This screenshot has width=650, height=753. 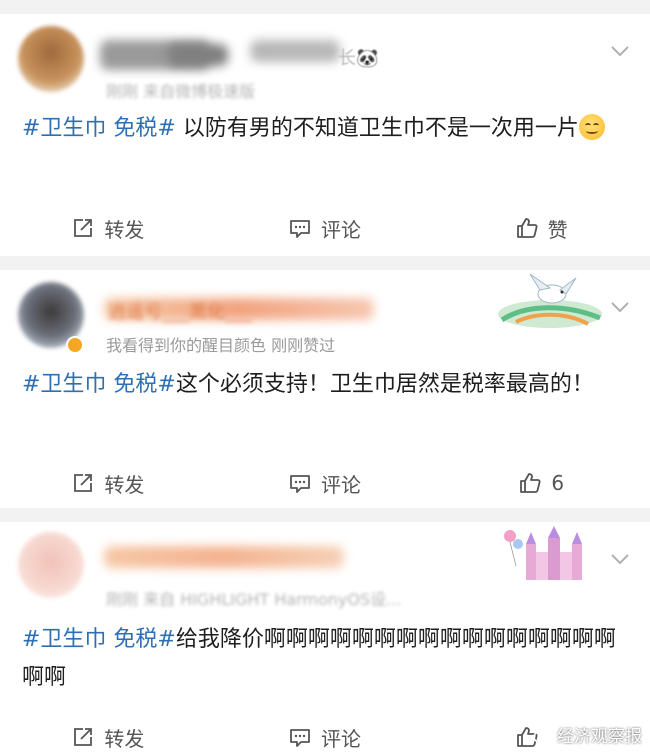 I want to click on verified-badge-icon, so click(x=75, y=345).